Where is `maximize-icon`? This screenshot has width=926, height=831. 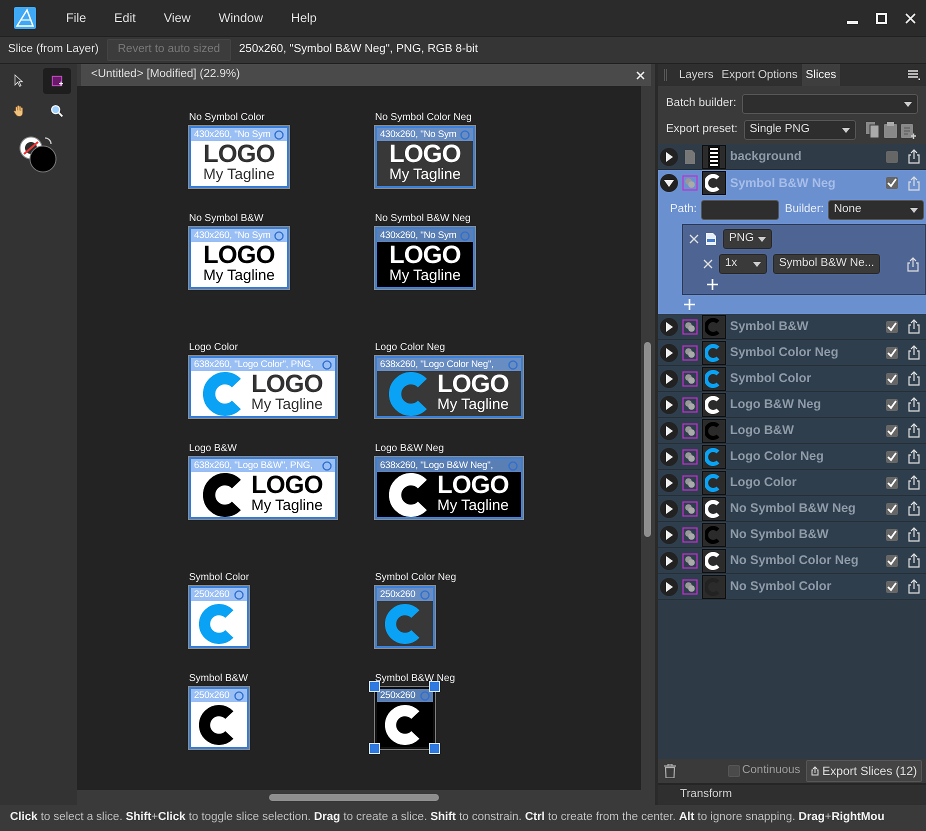
maximize-icon is located at coordinates (881, 18).